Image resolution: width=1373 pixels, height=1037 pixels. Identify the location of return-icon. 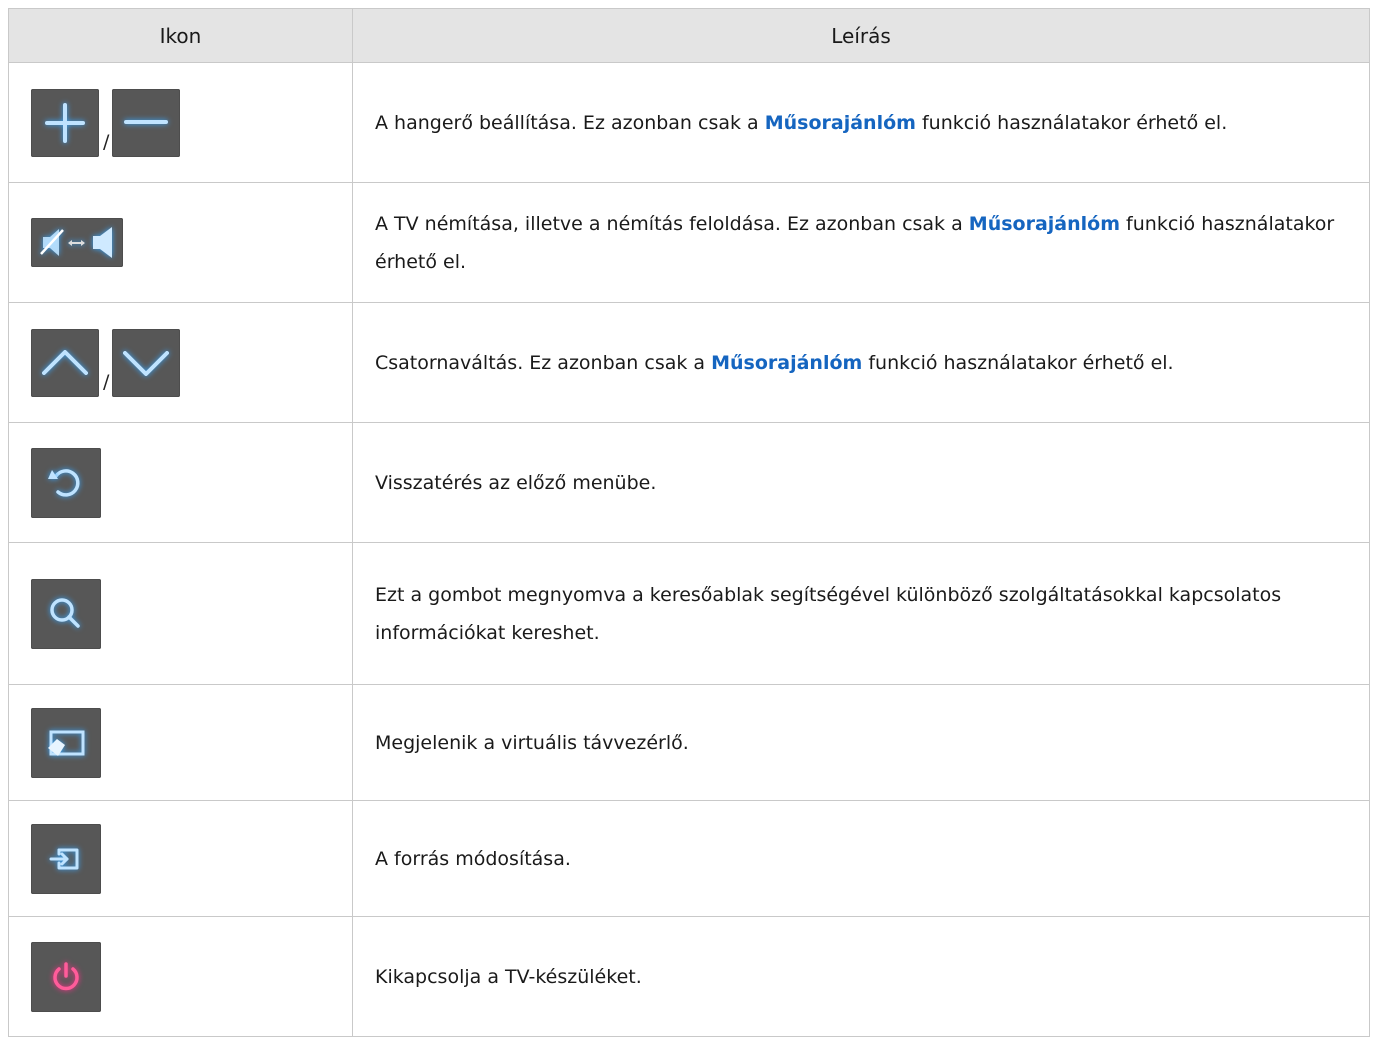
(66, 482).